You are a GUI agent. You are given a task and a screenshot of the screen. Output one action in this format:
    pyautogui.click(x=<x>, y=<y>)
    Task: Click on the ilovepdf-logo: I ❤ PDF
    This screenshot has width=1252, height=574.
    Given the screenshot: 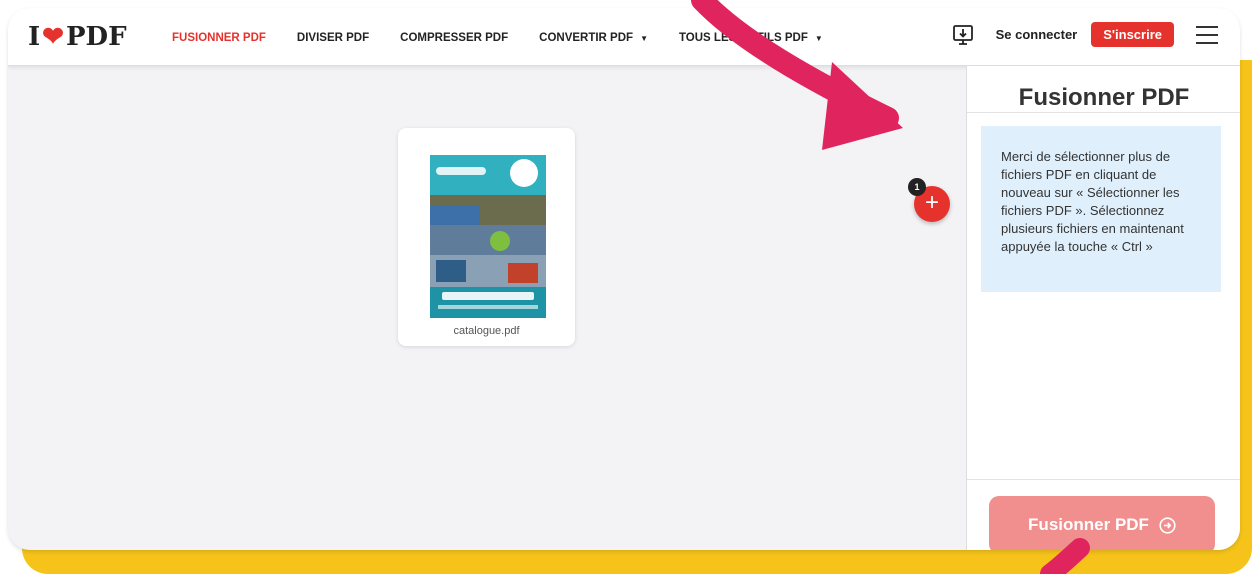 What is the action you would take?
    pyautogui.click(x=77, y=37)
    